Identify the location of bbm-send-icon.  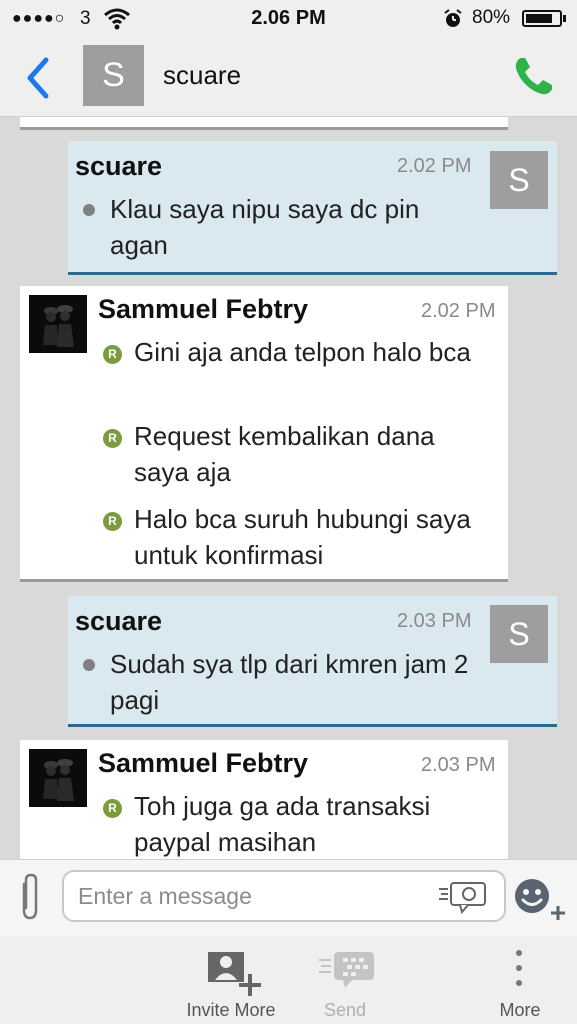
(346, 970).